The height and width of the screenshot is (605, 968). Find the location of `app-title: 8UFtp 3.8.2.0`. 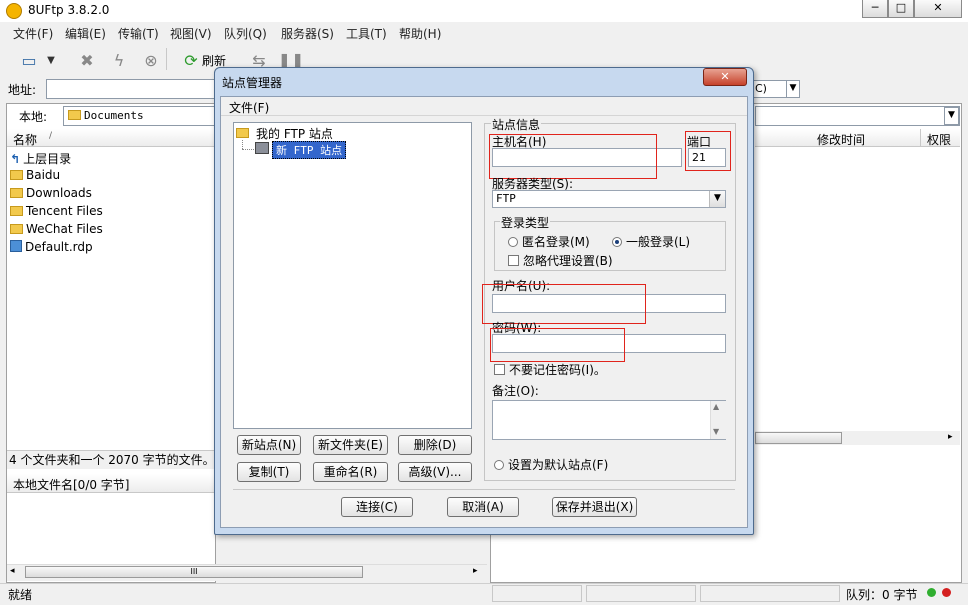

app-title: 8UFtp 3.8.2.0 is located at coordinates (69, 10).